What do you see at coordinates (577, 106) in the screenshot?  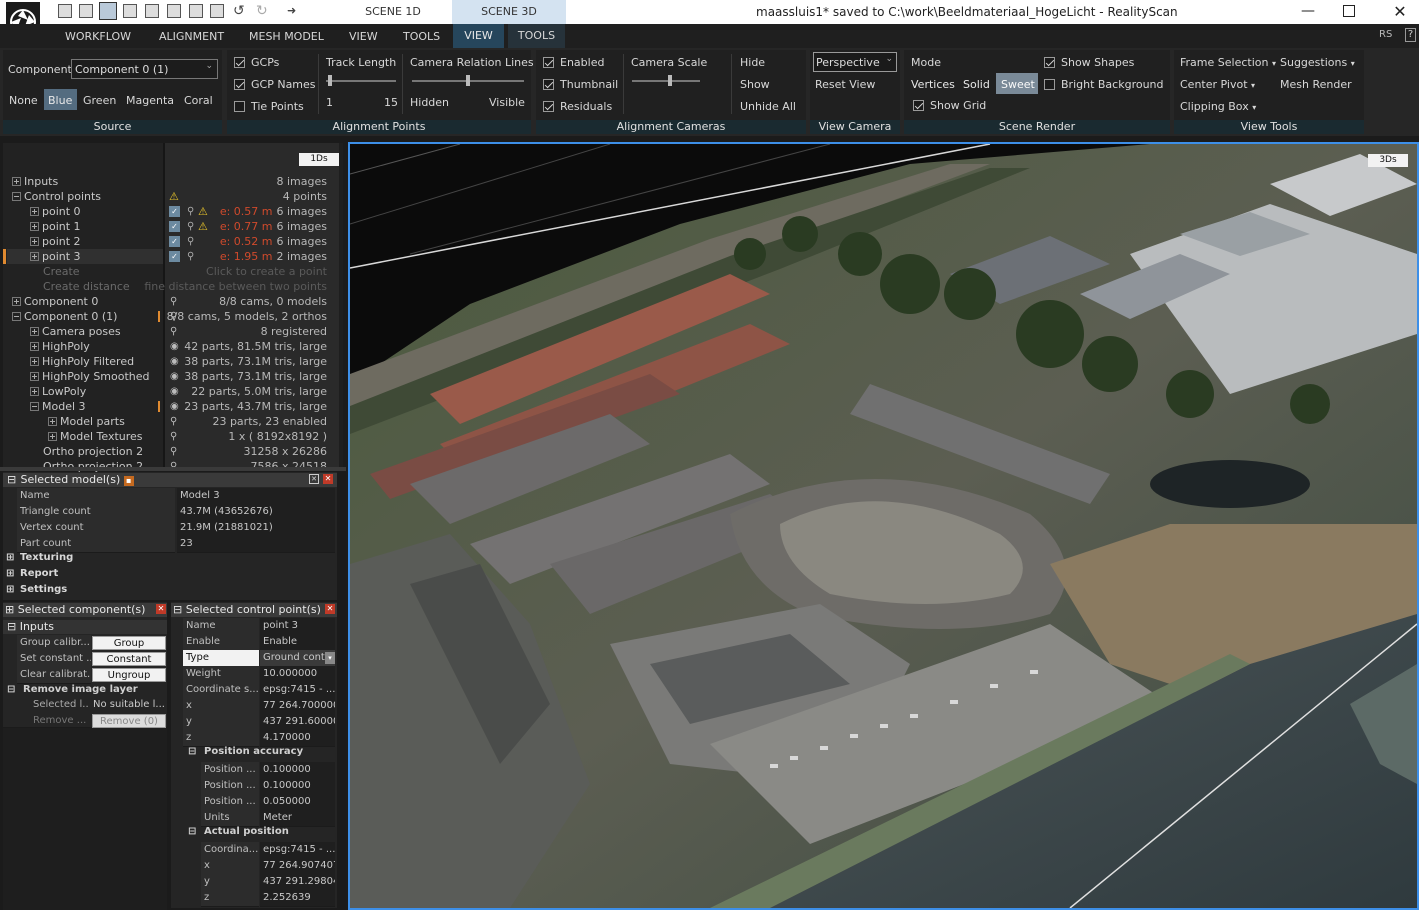 I see `residuals-checkbox: Residuals` at bounding box center [577, 106].